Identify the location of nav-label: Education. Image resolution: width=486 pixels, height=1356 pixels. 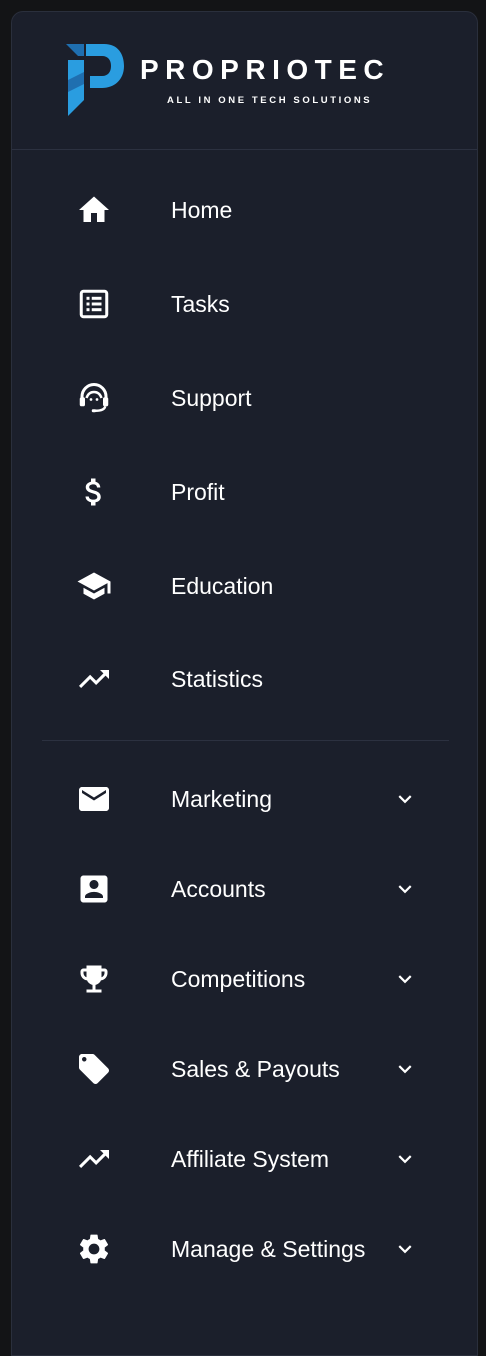
(222, 586).